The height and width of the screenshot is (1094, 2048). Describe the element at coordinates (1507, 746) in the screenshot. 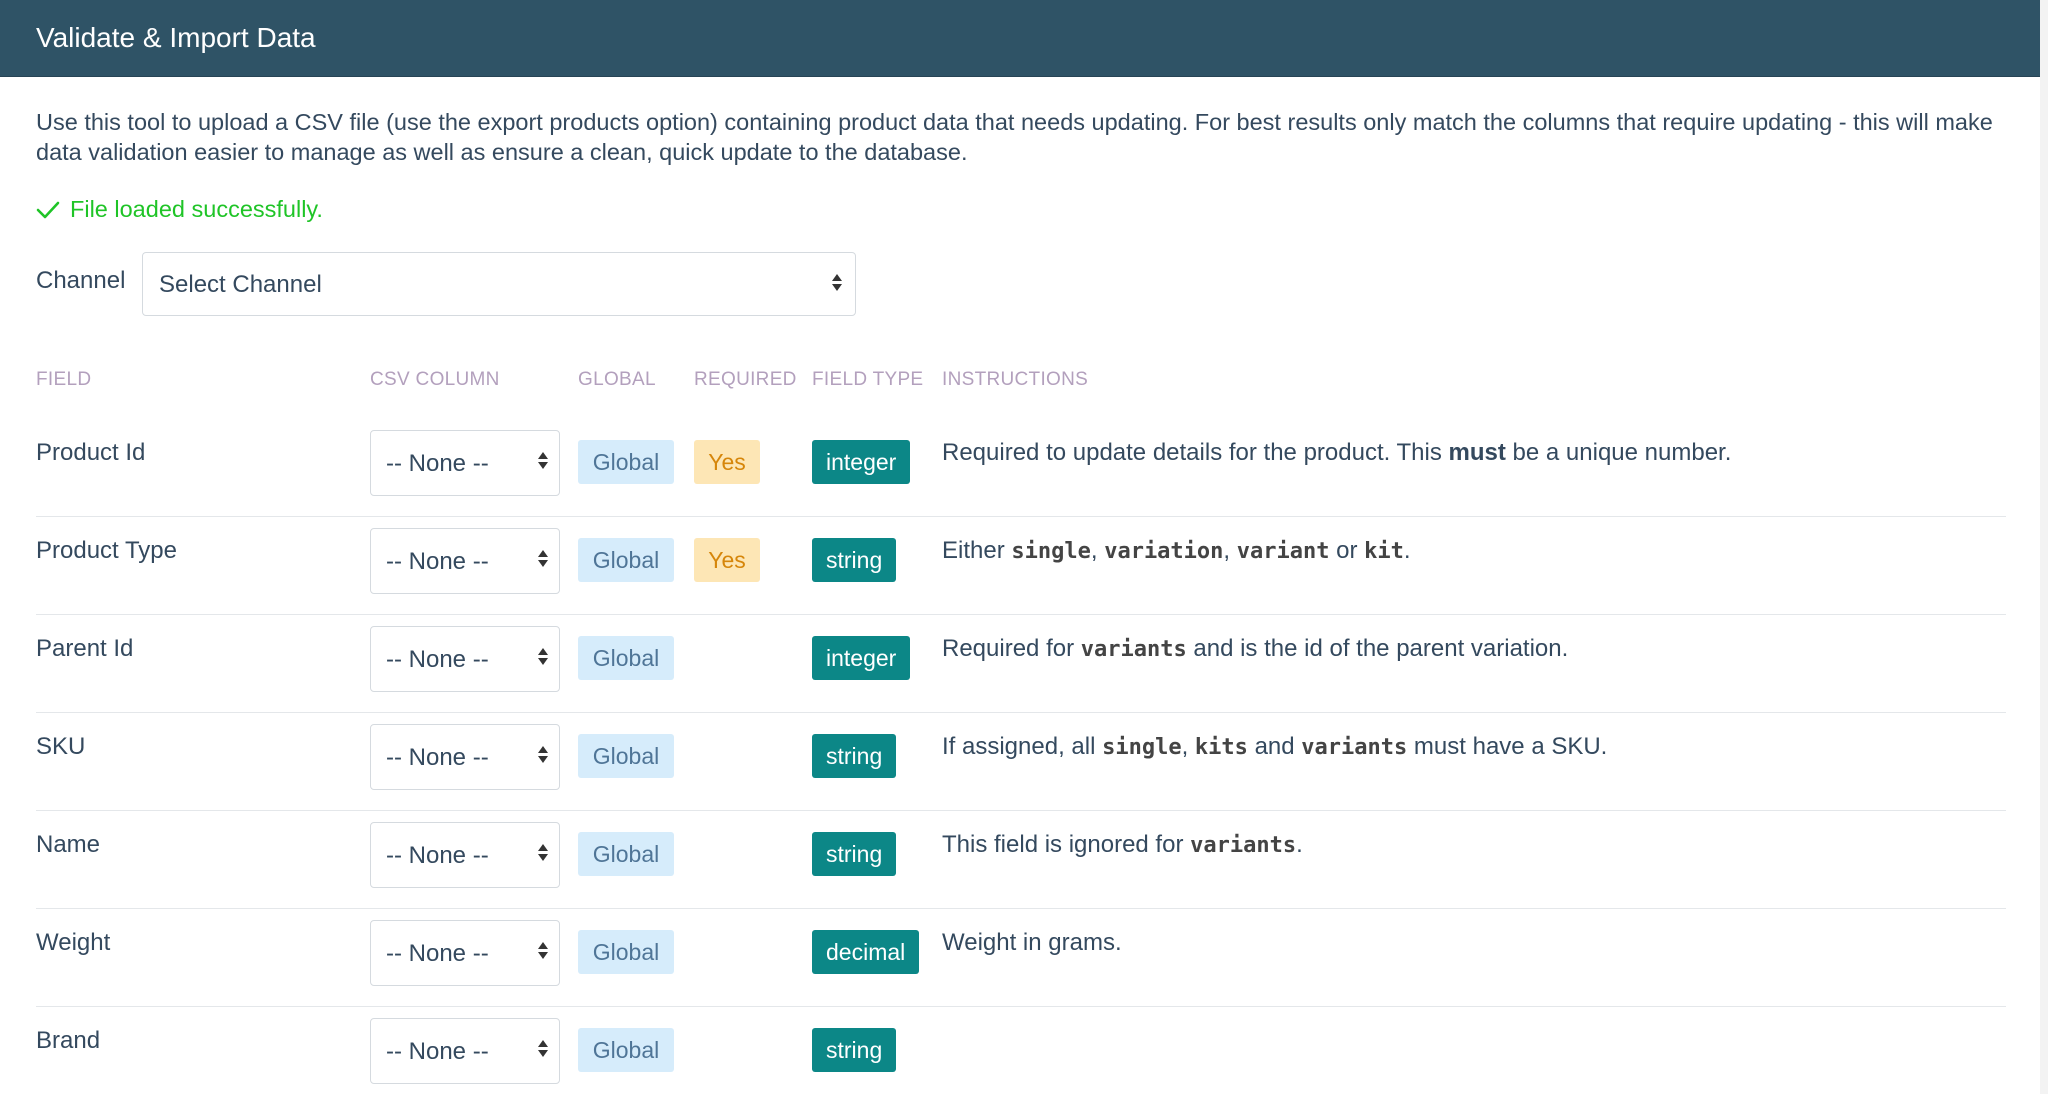

I see `instructions-segment: must have a SKU.` at that location.